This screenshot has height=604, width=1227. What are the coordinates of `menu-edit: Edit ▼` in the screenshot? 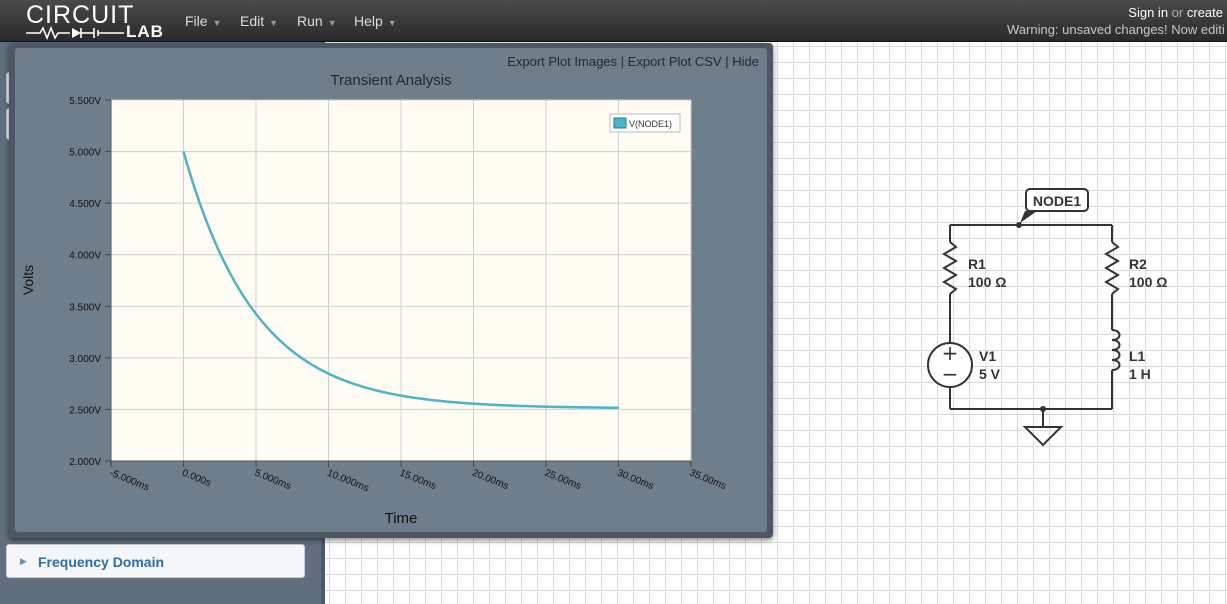 It's located at (259, 21).